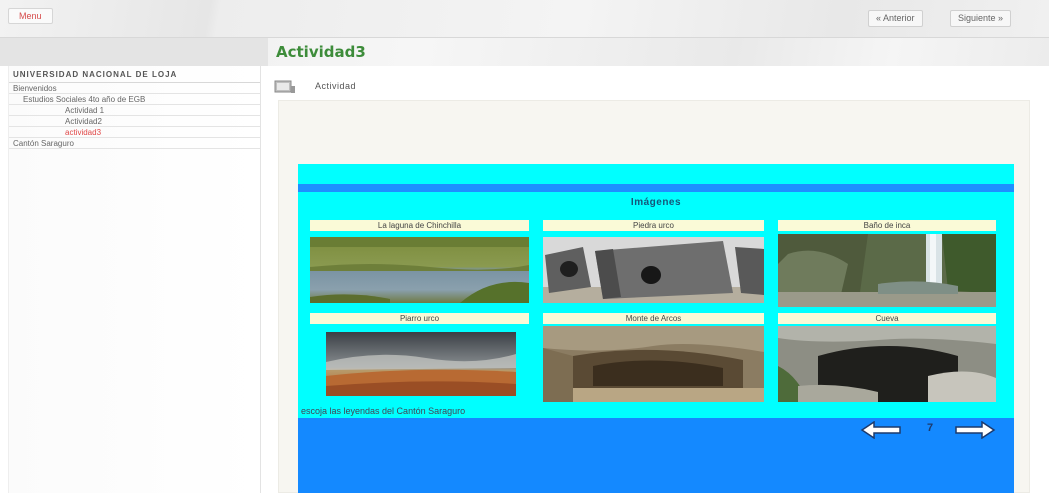 The image size is (1049, 493). What do you see at coordinates (895, 18) in the screenshot?
I see `previous-button: « Anterior` at bounding box center [895, 18].